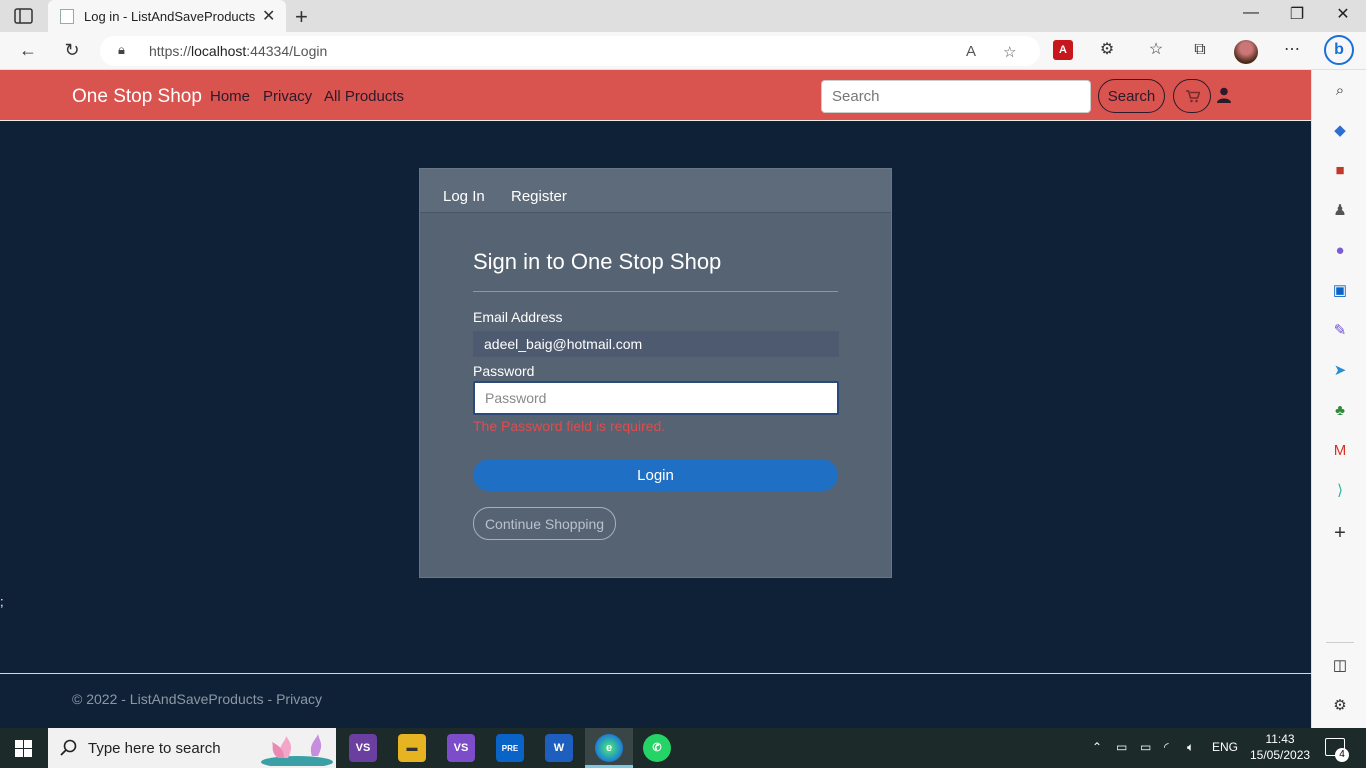 The width and height of the screenshot is (1366, 768). Describe the element at coordinates (363, 748) in the screenshot. I see `visual-studio-icon: VS` at that location.